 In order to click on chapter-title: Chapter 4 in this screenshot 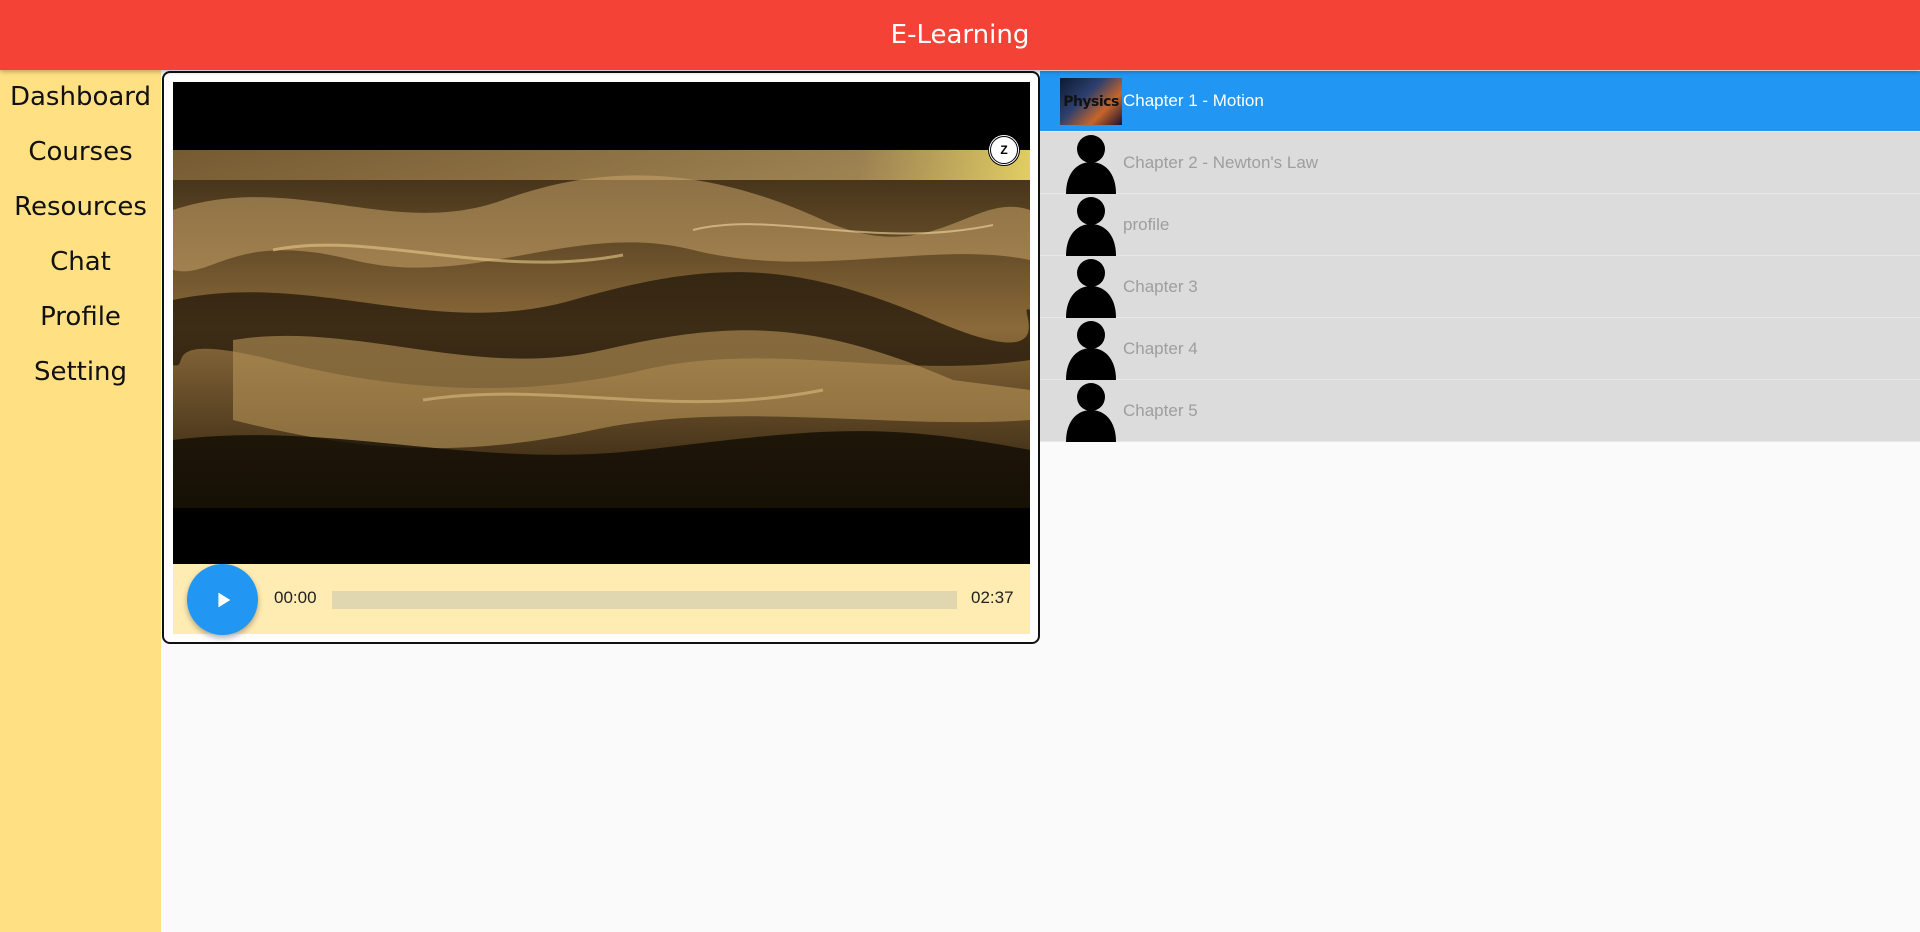, I will do `click(1160, 348)`.